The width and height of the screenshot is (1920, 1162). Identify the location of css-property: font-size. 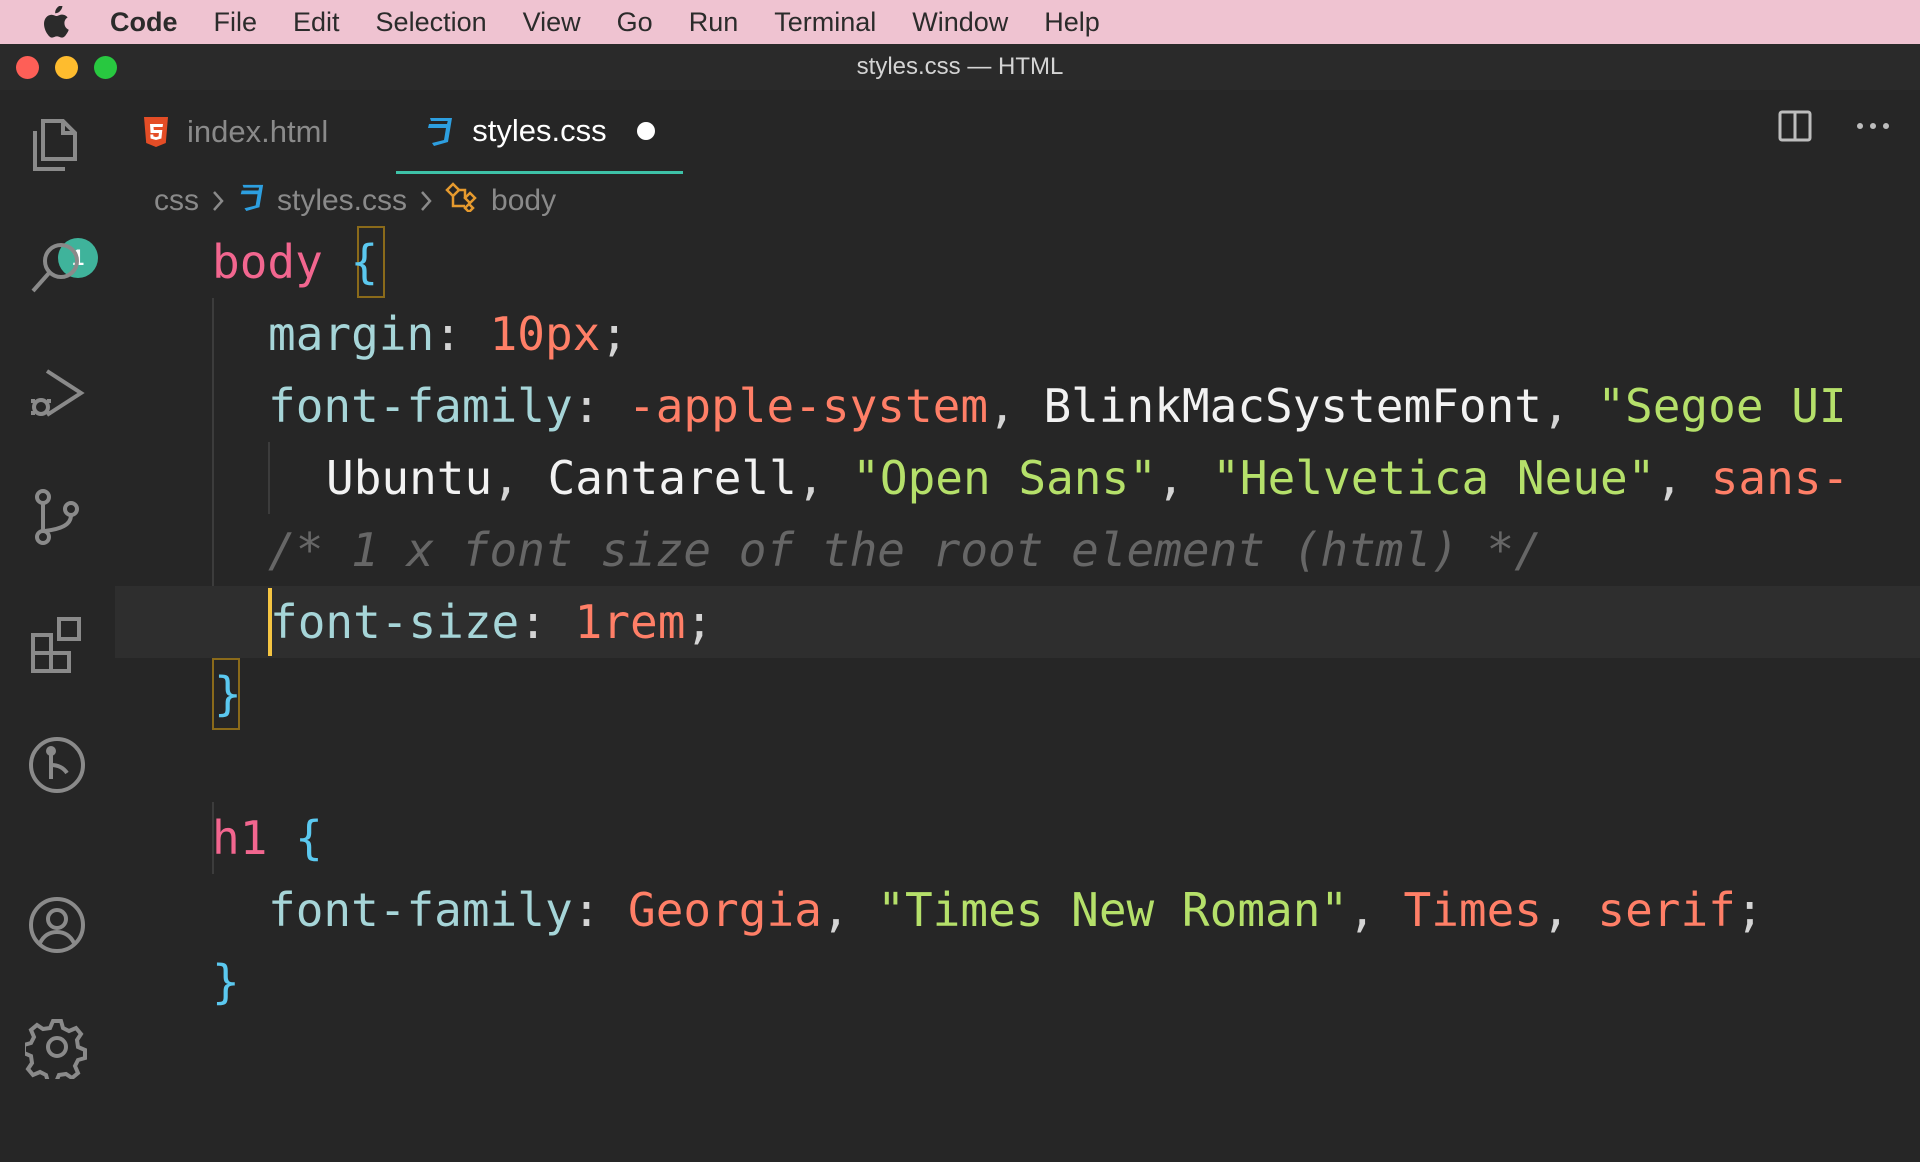
(395, 622).